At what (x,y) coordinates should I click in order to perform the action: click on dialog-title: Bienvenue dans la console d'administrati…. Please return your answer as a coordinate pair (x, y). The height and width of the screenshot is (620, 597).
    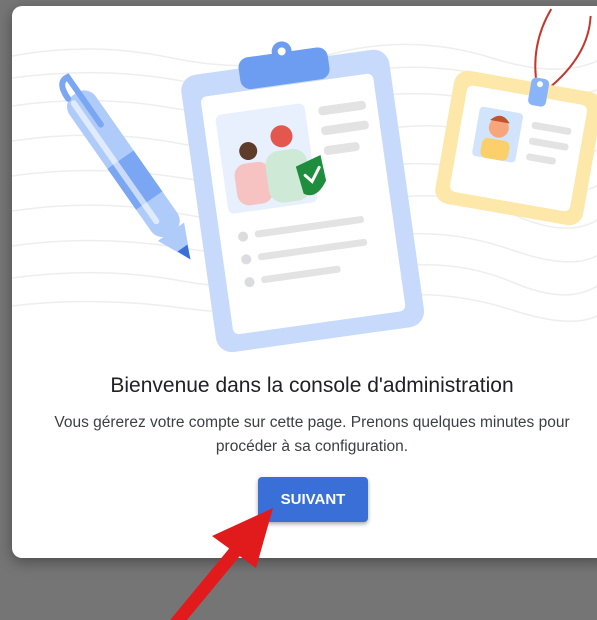
    Looking at the image, I should click on (312, 385).